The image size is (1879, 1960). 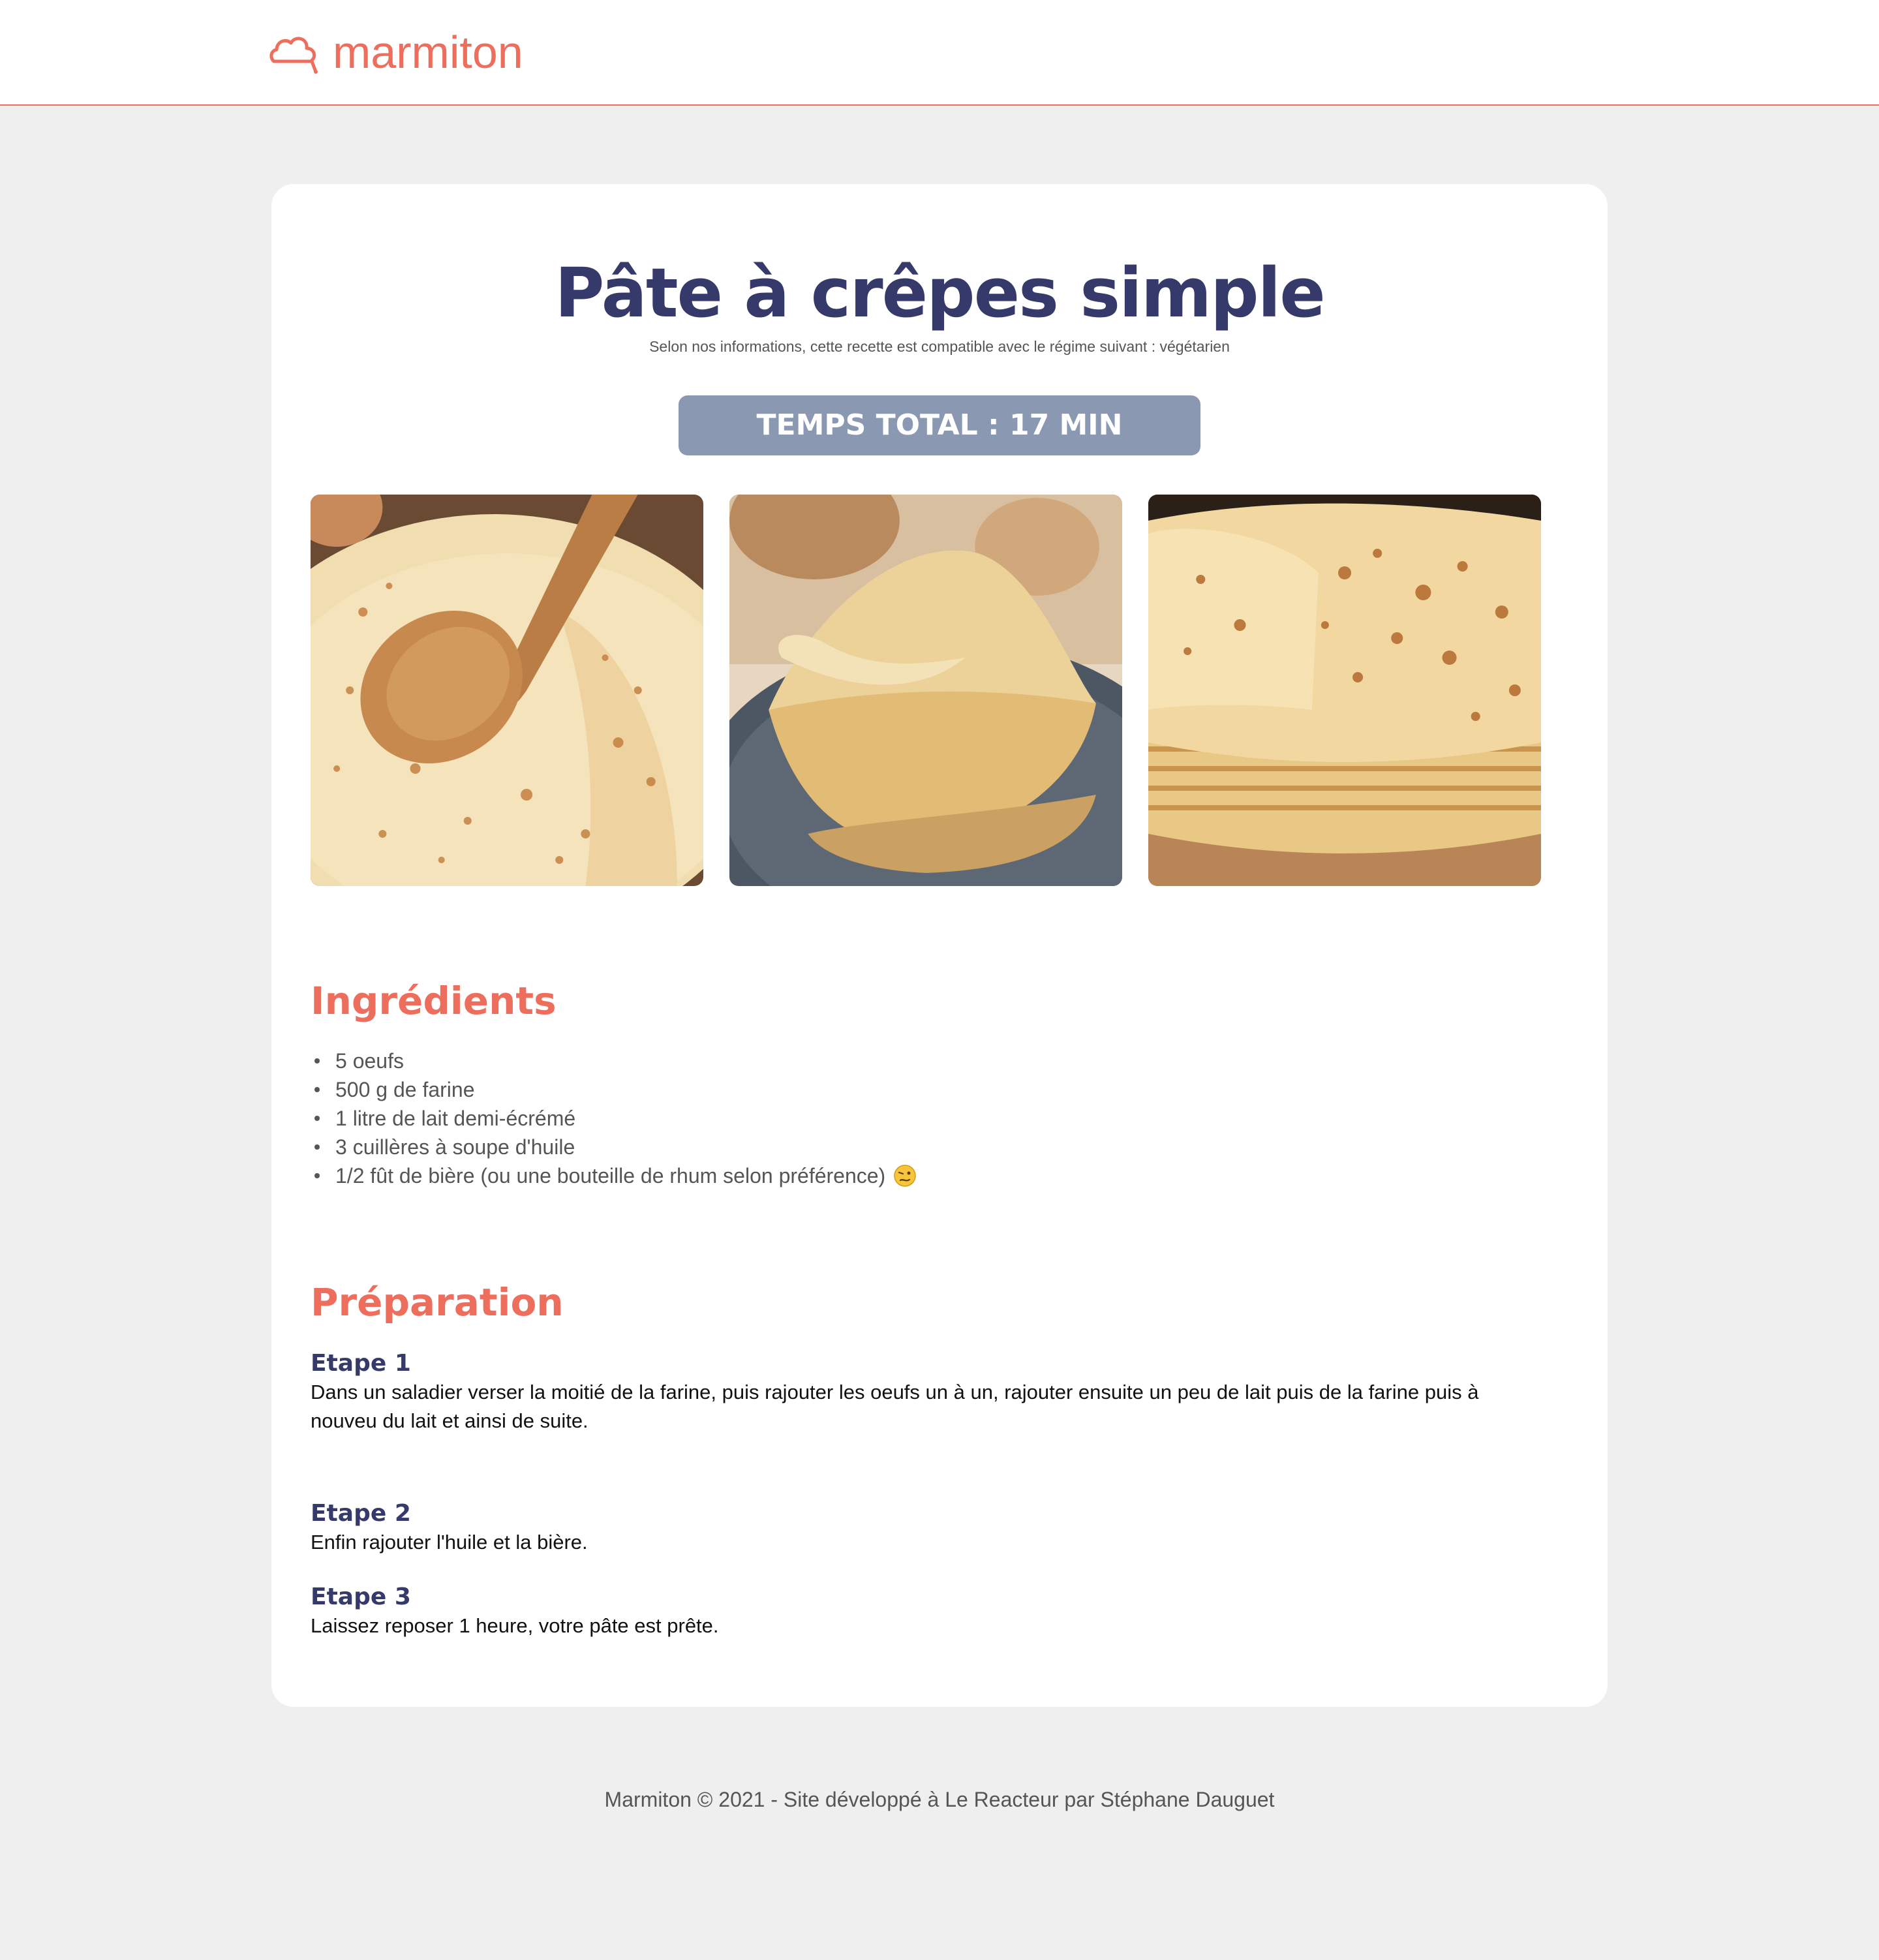 I want to click on preparation-heading: Préparation, so click(x=437, y=1302).